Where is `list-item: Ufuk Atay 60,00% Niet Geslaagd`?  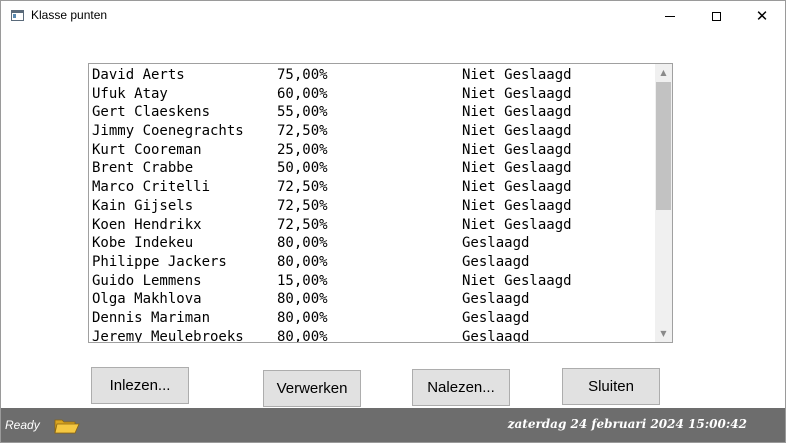 list-item: Ufuk Atay 60,00% Niet Geslaagd is located at coordinates (372, 94).